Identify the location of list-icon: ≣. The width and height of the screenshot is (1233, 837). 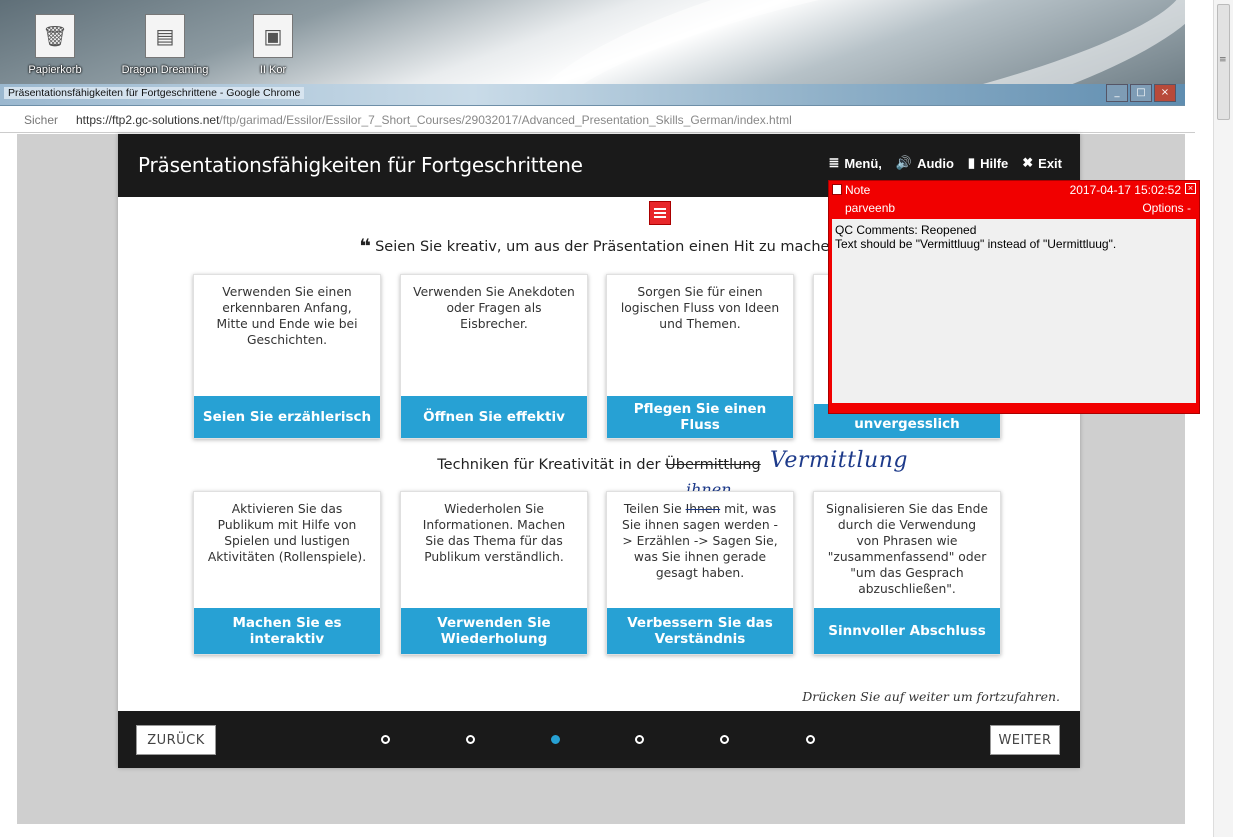
(834, 162).